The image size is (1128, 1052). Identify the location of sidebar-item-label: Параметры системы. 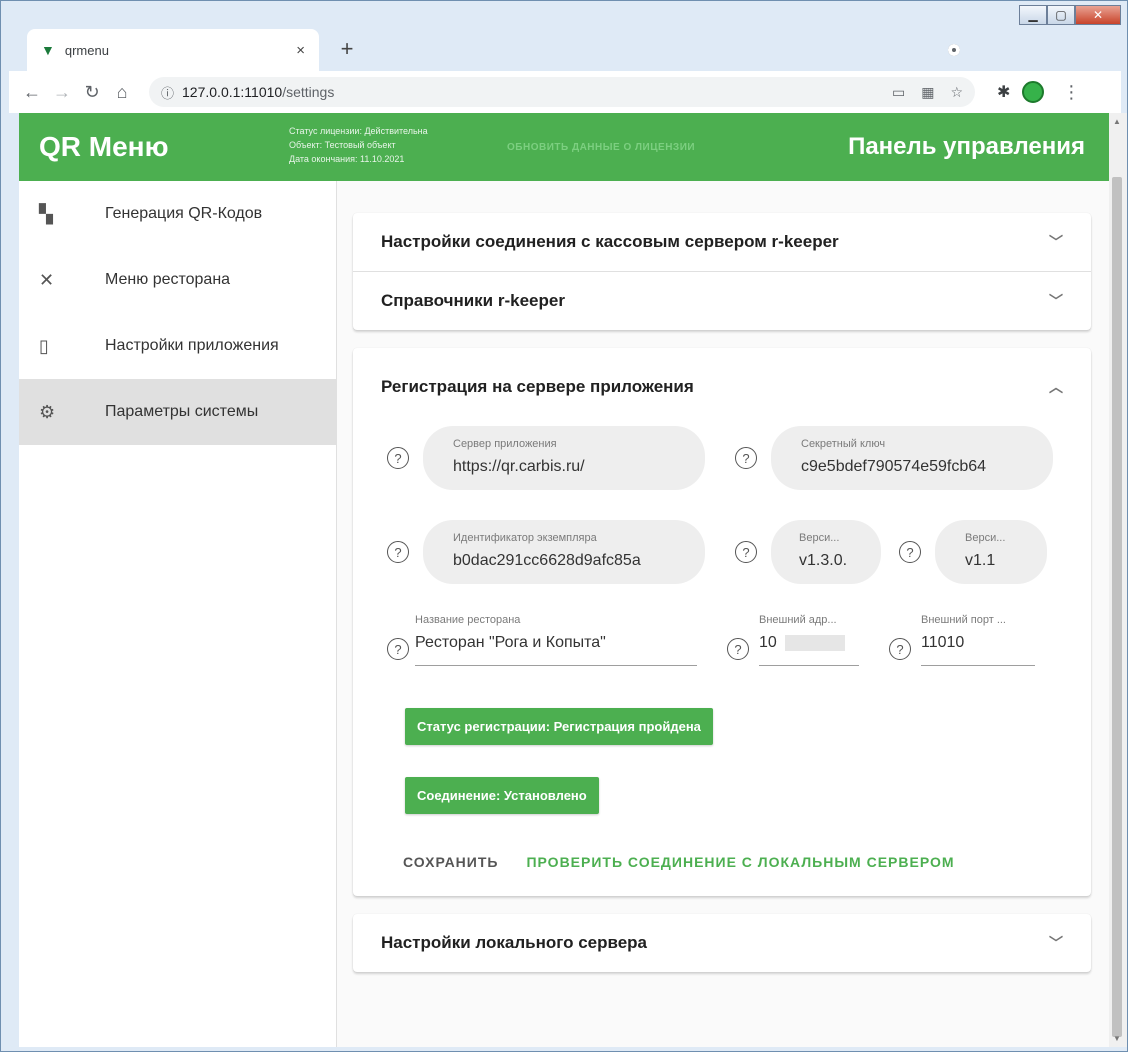
(182, 411).